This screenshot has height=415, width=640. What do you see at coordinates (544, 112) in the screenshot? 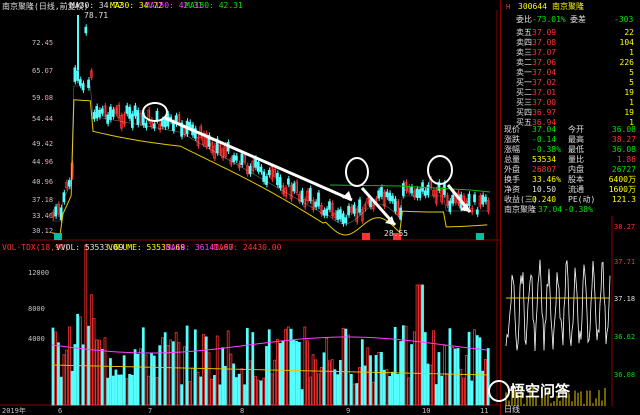
I see `buy-price: 36.97` at bounding box center [544, 112].